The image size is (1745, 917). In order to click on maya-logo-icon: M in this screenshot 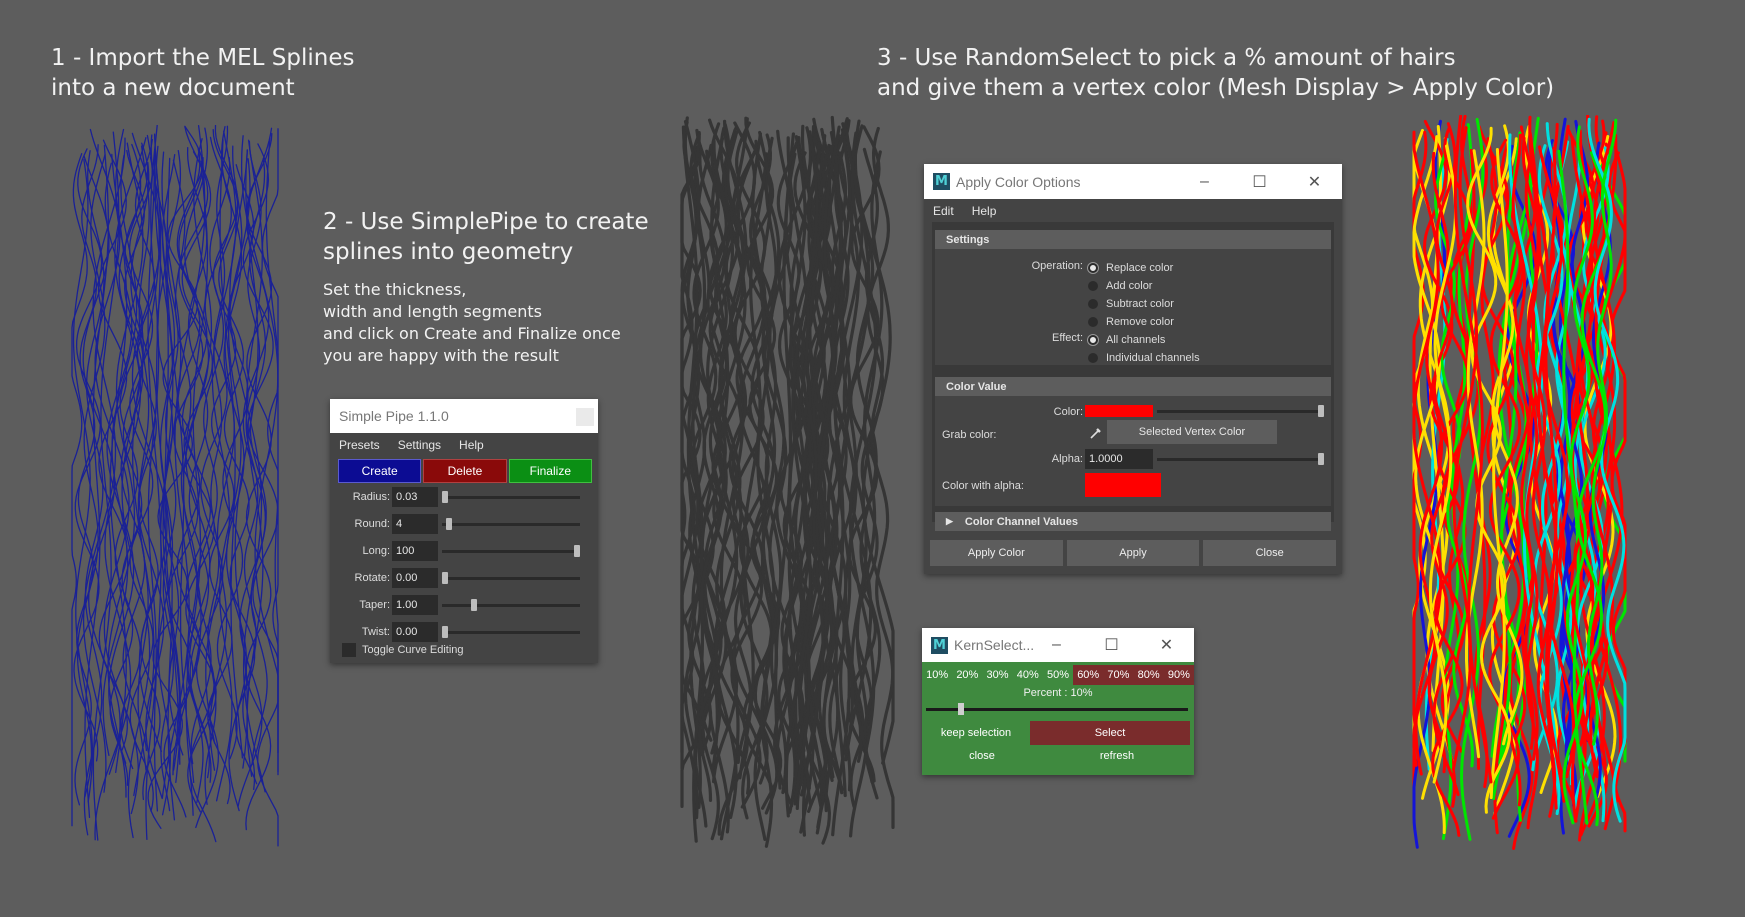, I will do `click(941, 181)`.